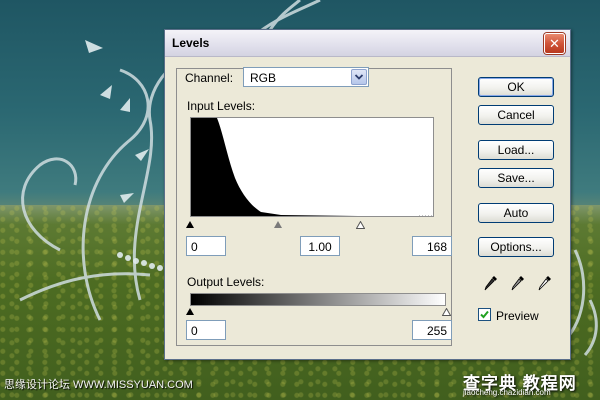 This screenshot has width=600, height=400. Describe the element at coordinates (191, 43) in the screenshot. I see `dialog-title: Levels` at that location.